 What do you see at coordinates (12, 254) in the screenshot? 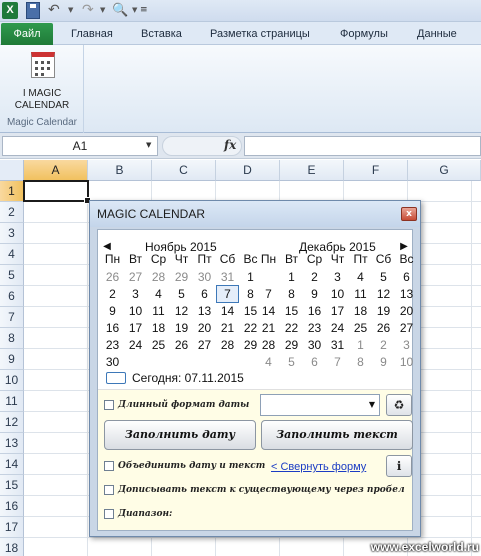
I see `row-header-4: 4` at bounding box center [12, 254].